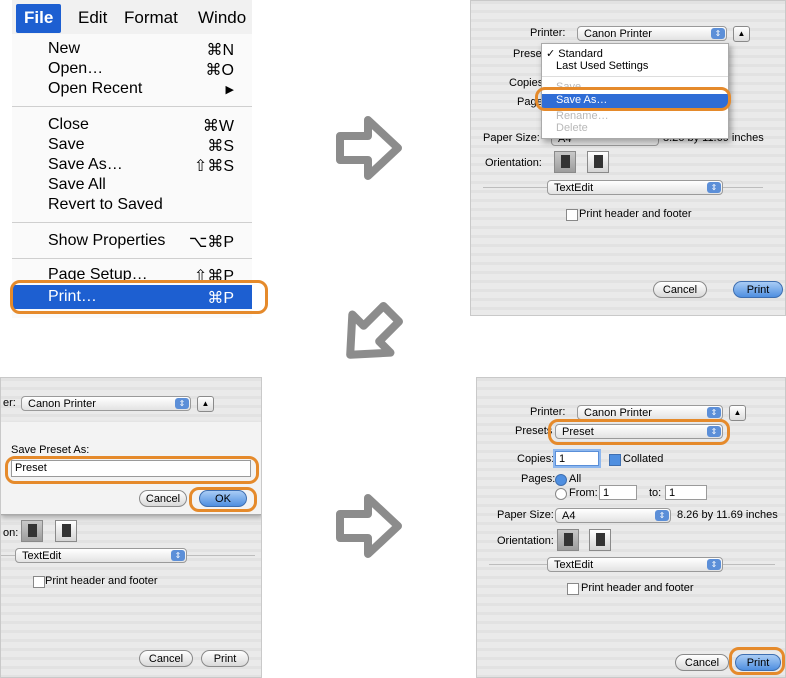  What do you see at coordinates (132, 205) in the screenshot?
I see `menu-item-revert: Revert to Saved` at bounding box center [132, 205].